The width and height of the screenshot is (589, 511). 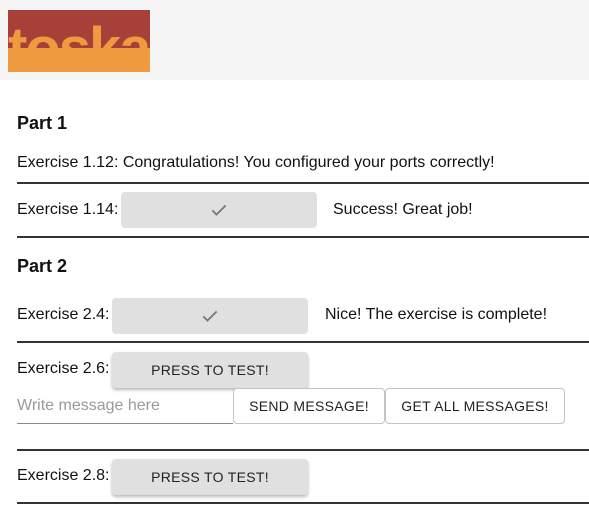 What do you see at coordinates (403, 209) in the screenshot?
I see `exercise-1-14-status: Success! Great job!` at bounding box center [403, 209].